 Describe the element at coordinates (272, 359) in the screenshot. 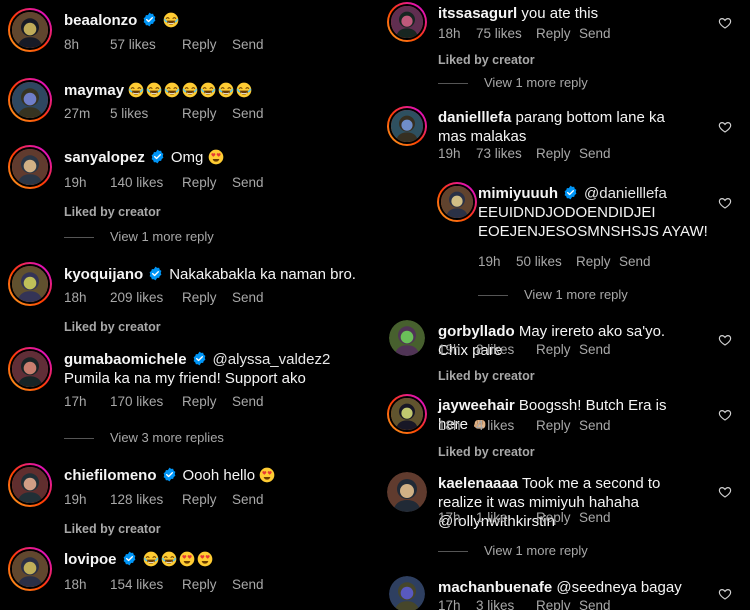

I see `mention-link: @alyssa_valdez2` at that location.